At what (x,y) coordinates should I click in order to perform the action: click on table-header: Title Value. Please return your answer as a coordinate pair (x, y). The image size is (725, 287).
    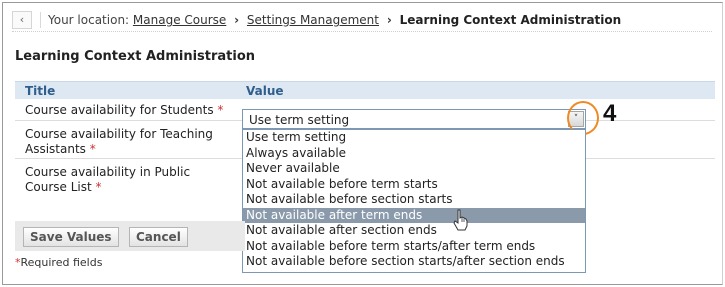
    Looking at the image, I should click on (365, 90).